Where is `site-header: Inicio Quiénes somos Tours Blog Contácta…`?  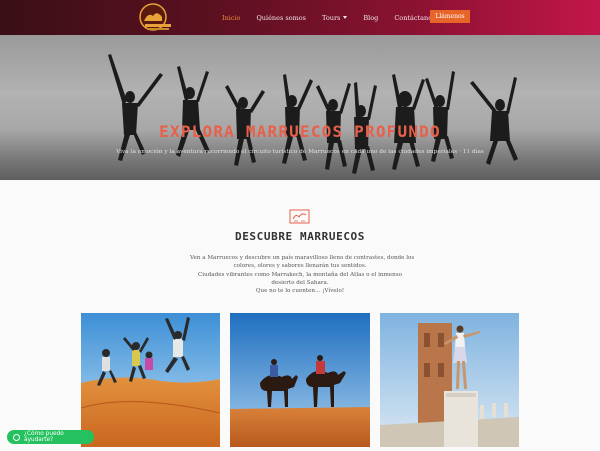
site-header: Inicio Quiénes somos Tours Blog Contácta… is located at coordinates (300, 17).